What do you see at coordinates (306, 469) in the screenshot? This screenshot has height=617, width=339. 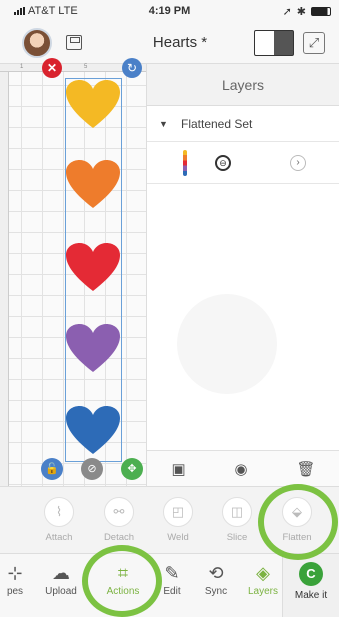 I see `trash-icon: 🗑` at bounding box center [306, 469].